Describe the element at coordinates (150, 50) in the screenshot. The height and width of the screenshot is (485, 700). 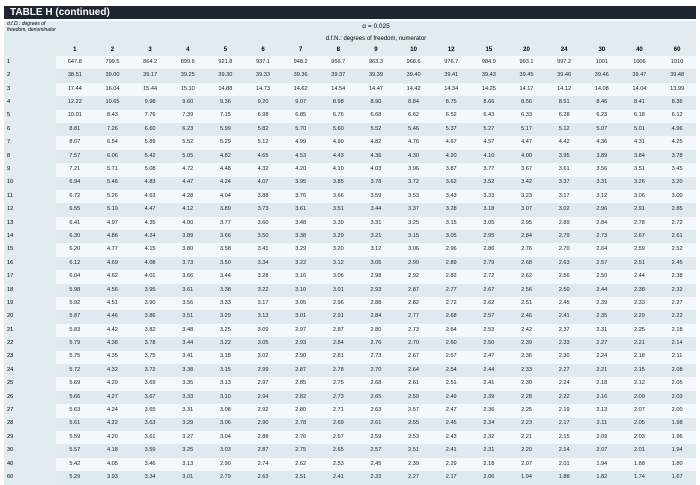
I see `numerator-df-header: 3` at that location.